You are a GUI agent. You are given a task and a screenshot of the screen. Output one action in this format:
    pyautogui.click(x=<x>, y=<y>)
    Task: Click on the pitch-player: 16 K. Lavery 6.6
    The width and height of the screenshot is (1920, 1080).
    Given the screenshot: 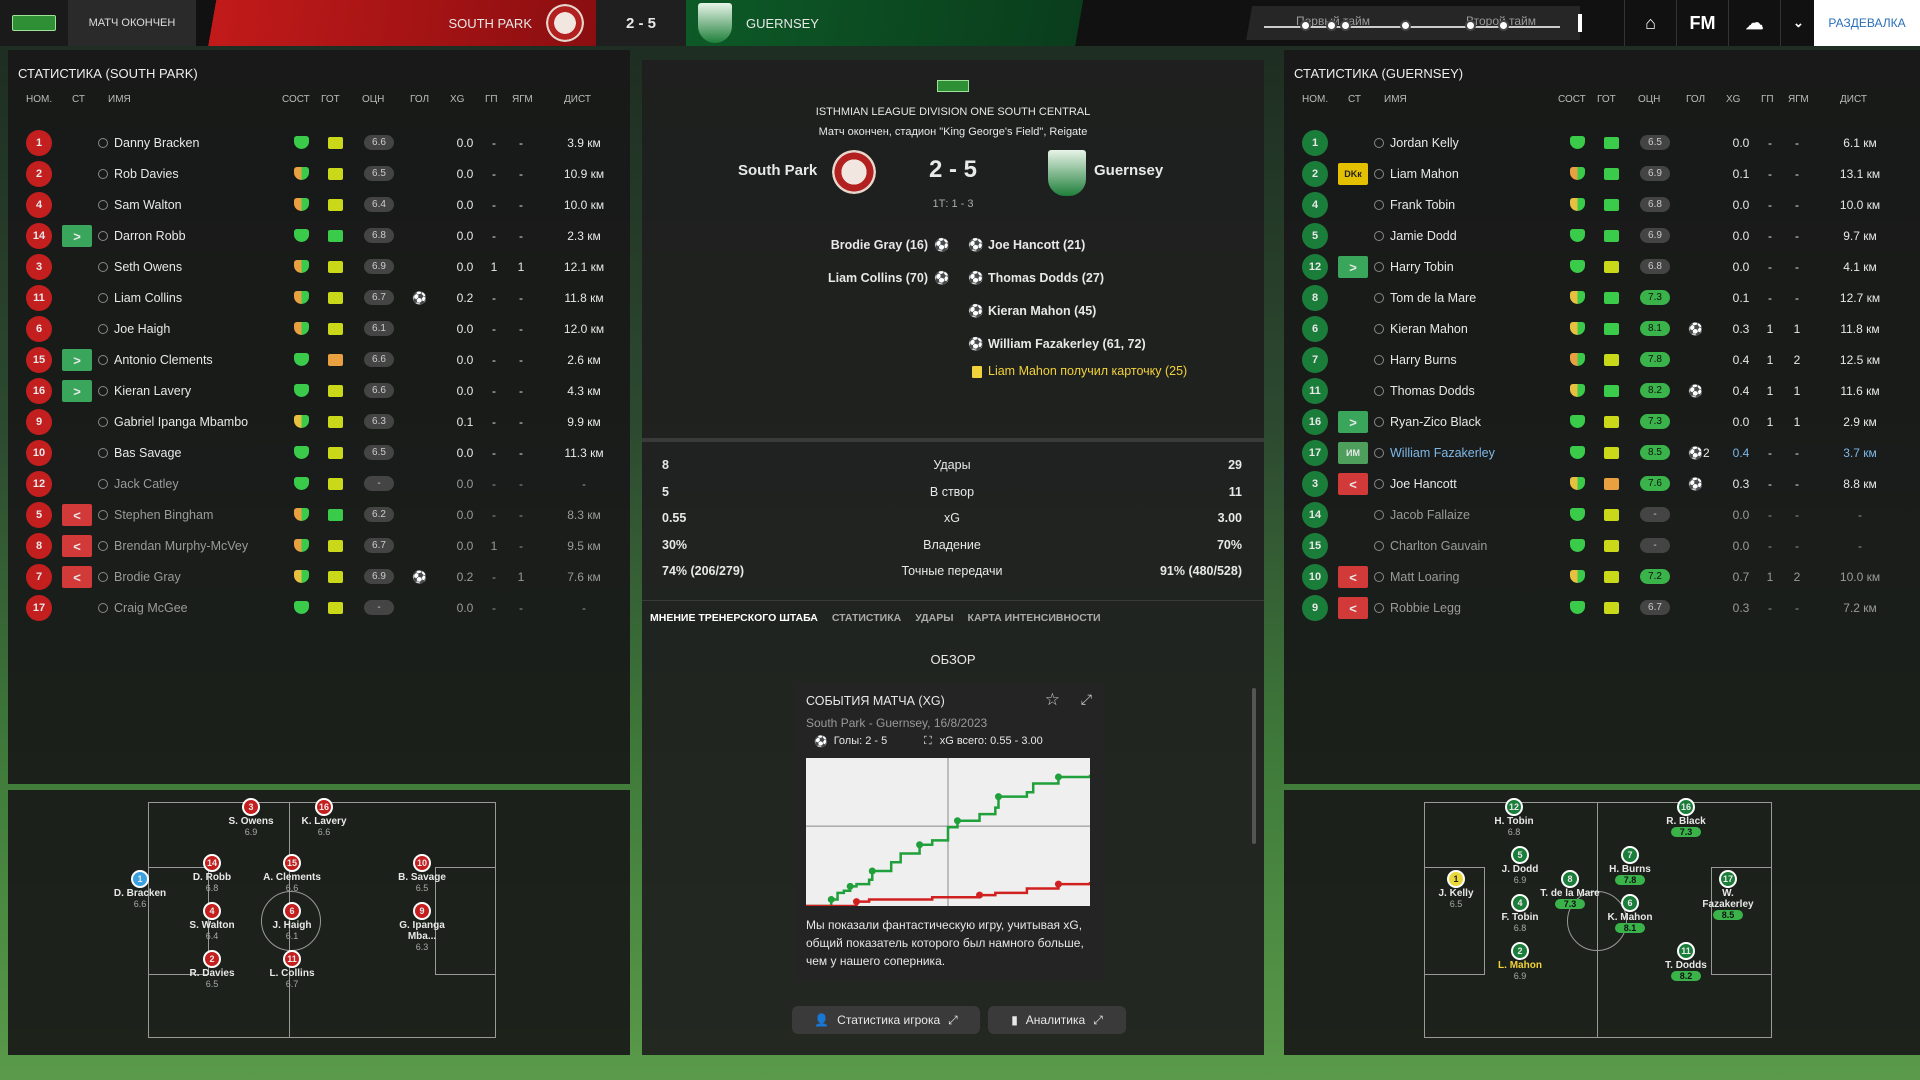 What is the action you would take?
    pyautogui.click(x=324, y=817)
    